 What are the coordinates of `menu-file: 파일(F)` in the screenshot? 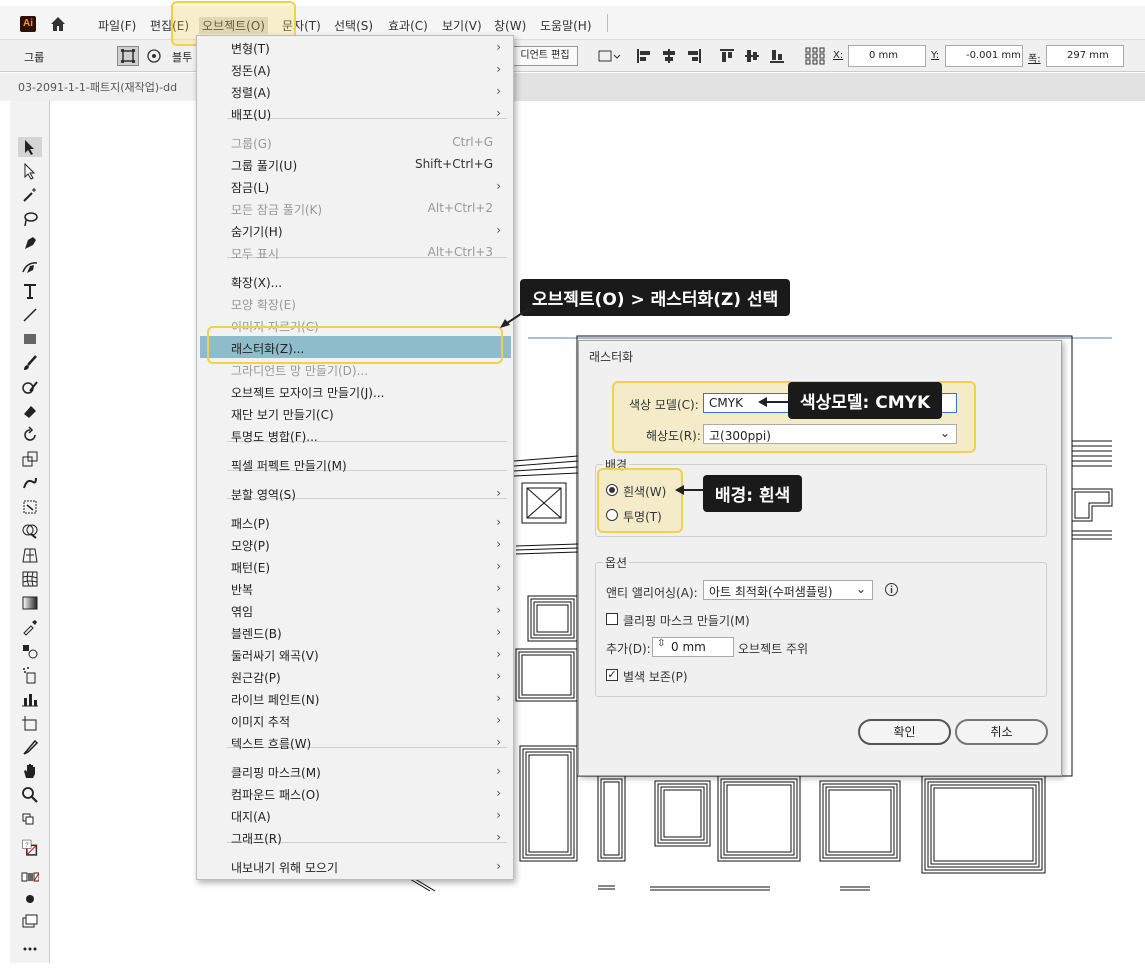 It's located at (117, 25).